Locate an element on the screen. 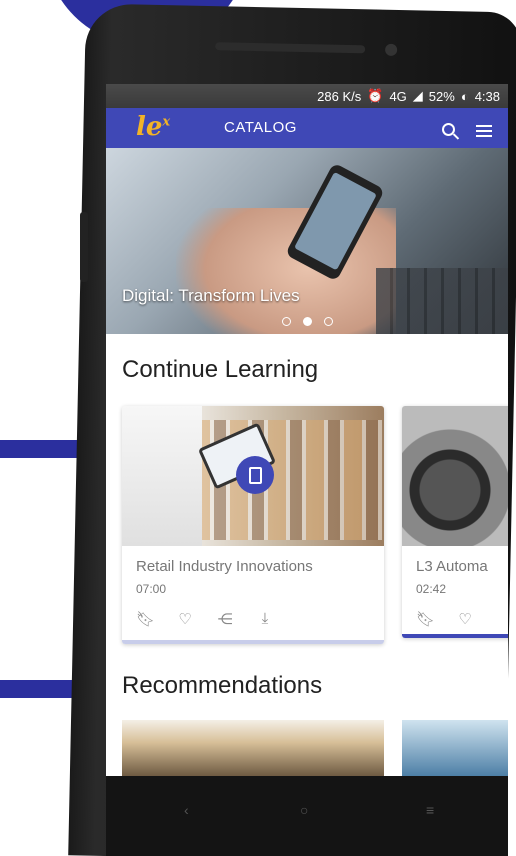 This screenshot has height=856, width=516. phone-camera is located at coordinates (391, 49).